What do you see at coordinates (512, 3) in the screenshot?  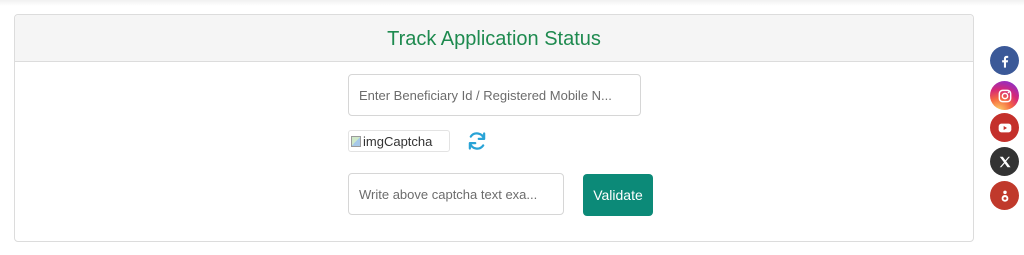 I see `top-shade` at bounding box center [512, 3].